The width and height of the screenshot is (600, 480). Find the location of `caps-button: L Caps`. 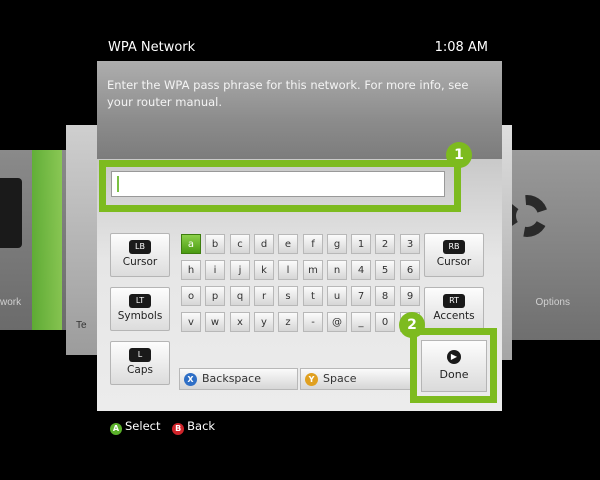

caps-button: L Caps is located at coordinates (140, 363).